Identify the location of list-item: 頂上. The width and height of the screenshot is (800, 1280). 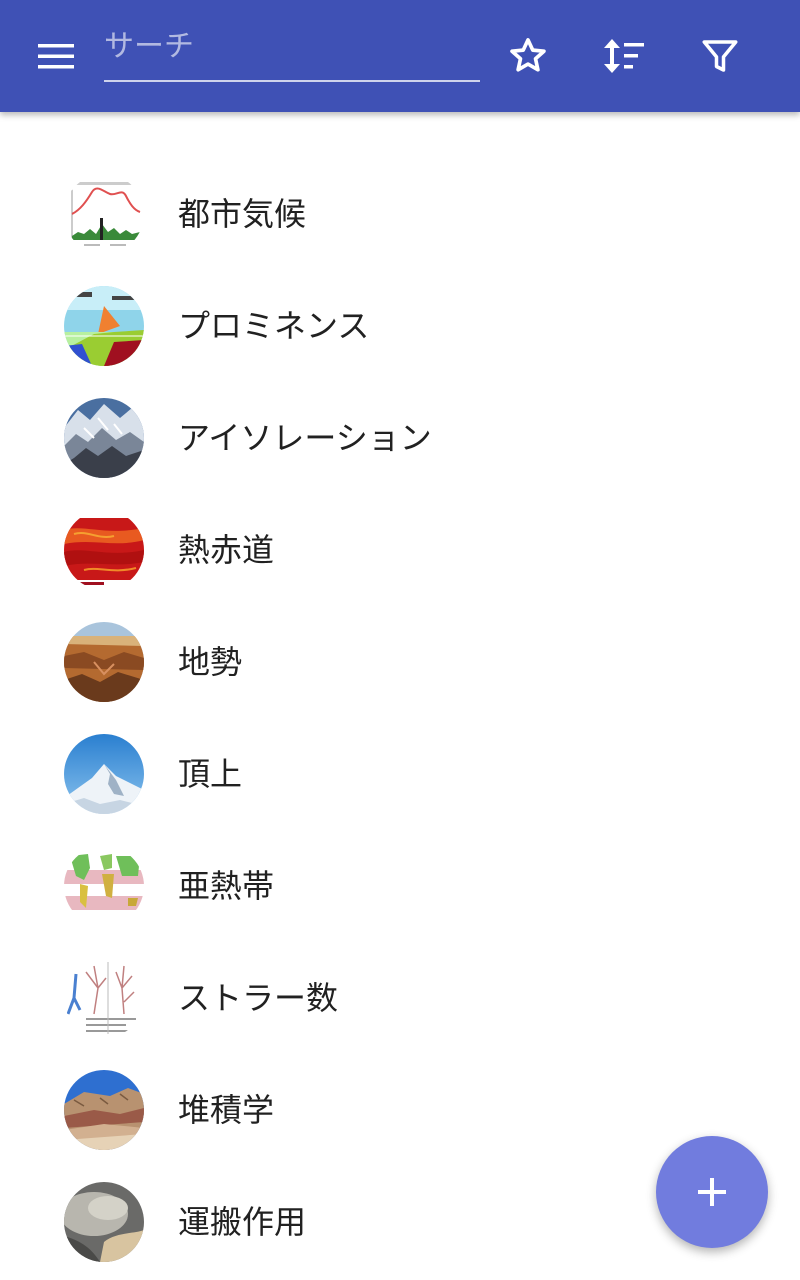
(400, 774).